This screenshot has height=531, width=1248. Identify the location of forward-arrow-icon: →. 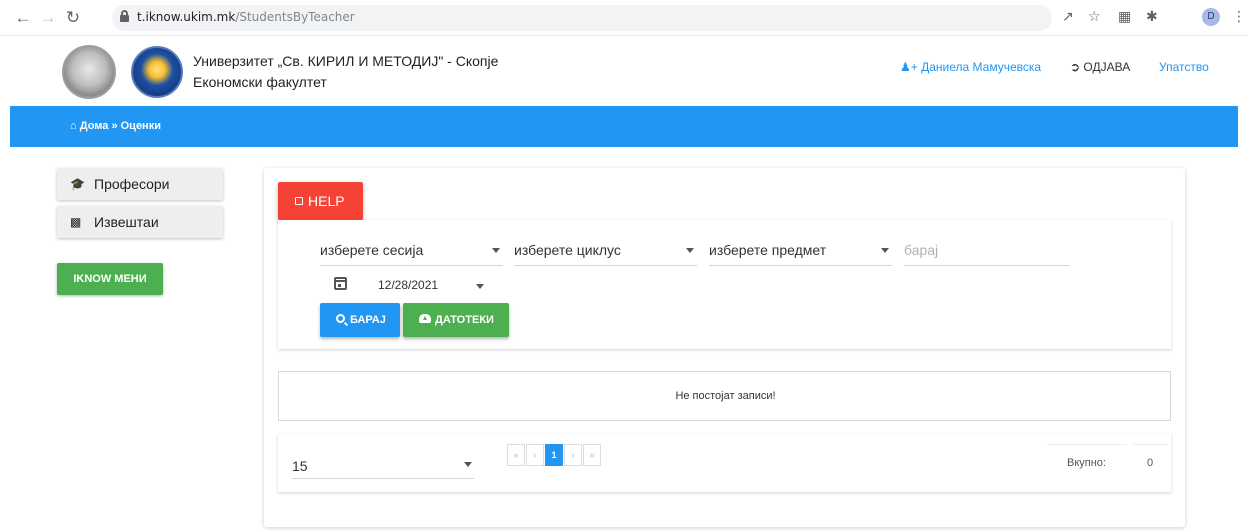
(48, 18).